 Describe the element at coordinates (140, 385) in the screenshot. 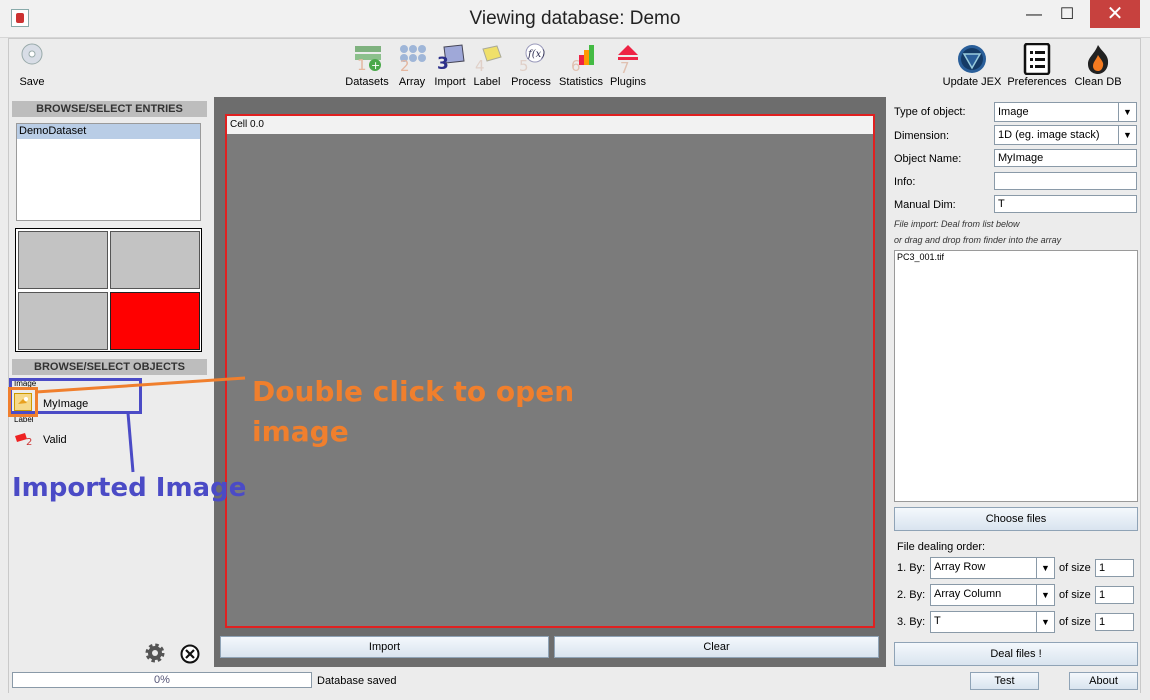

I see `annotation-orange-line` at that location.